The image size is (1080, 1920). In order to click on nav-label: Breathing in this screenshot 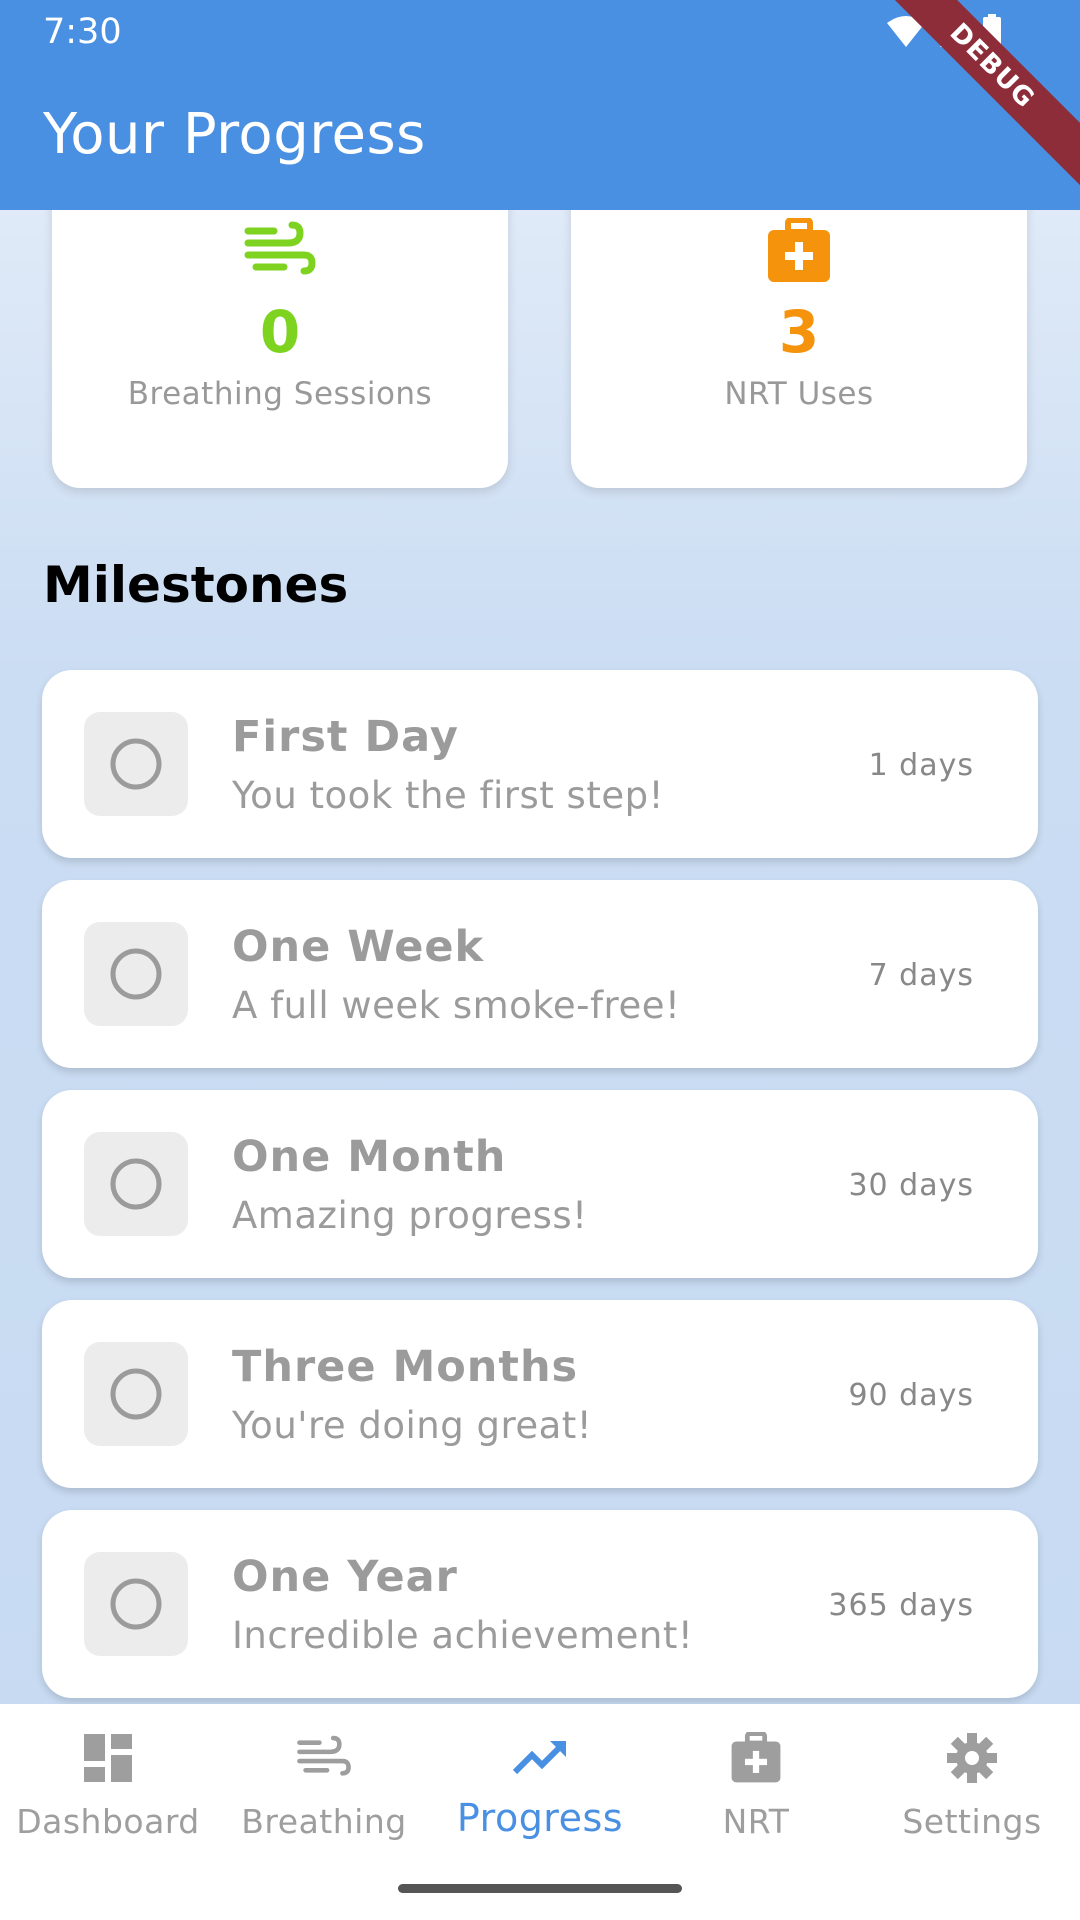, I will do `click(324, 1821)`.